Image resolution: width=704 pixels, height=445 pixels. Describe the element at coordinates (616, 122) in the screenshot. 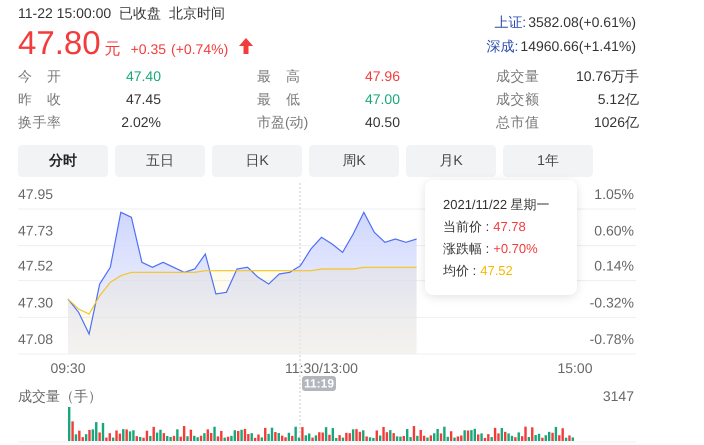

I see `stat-value: 1026亿` at that location.